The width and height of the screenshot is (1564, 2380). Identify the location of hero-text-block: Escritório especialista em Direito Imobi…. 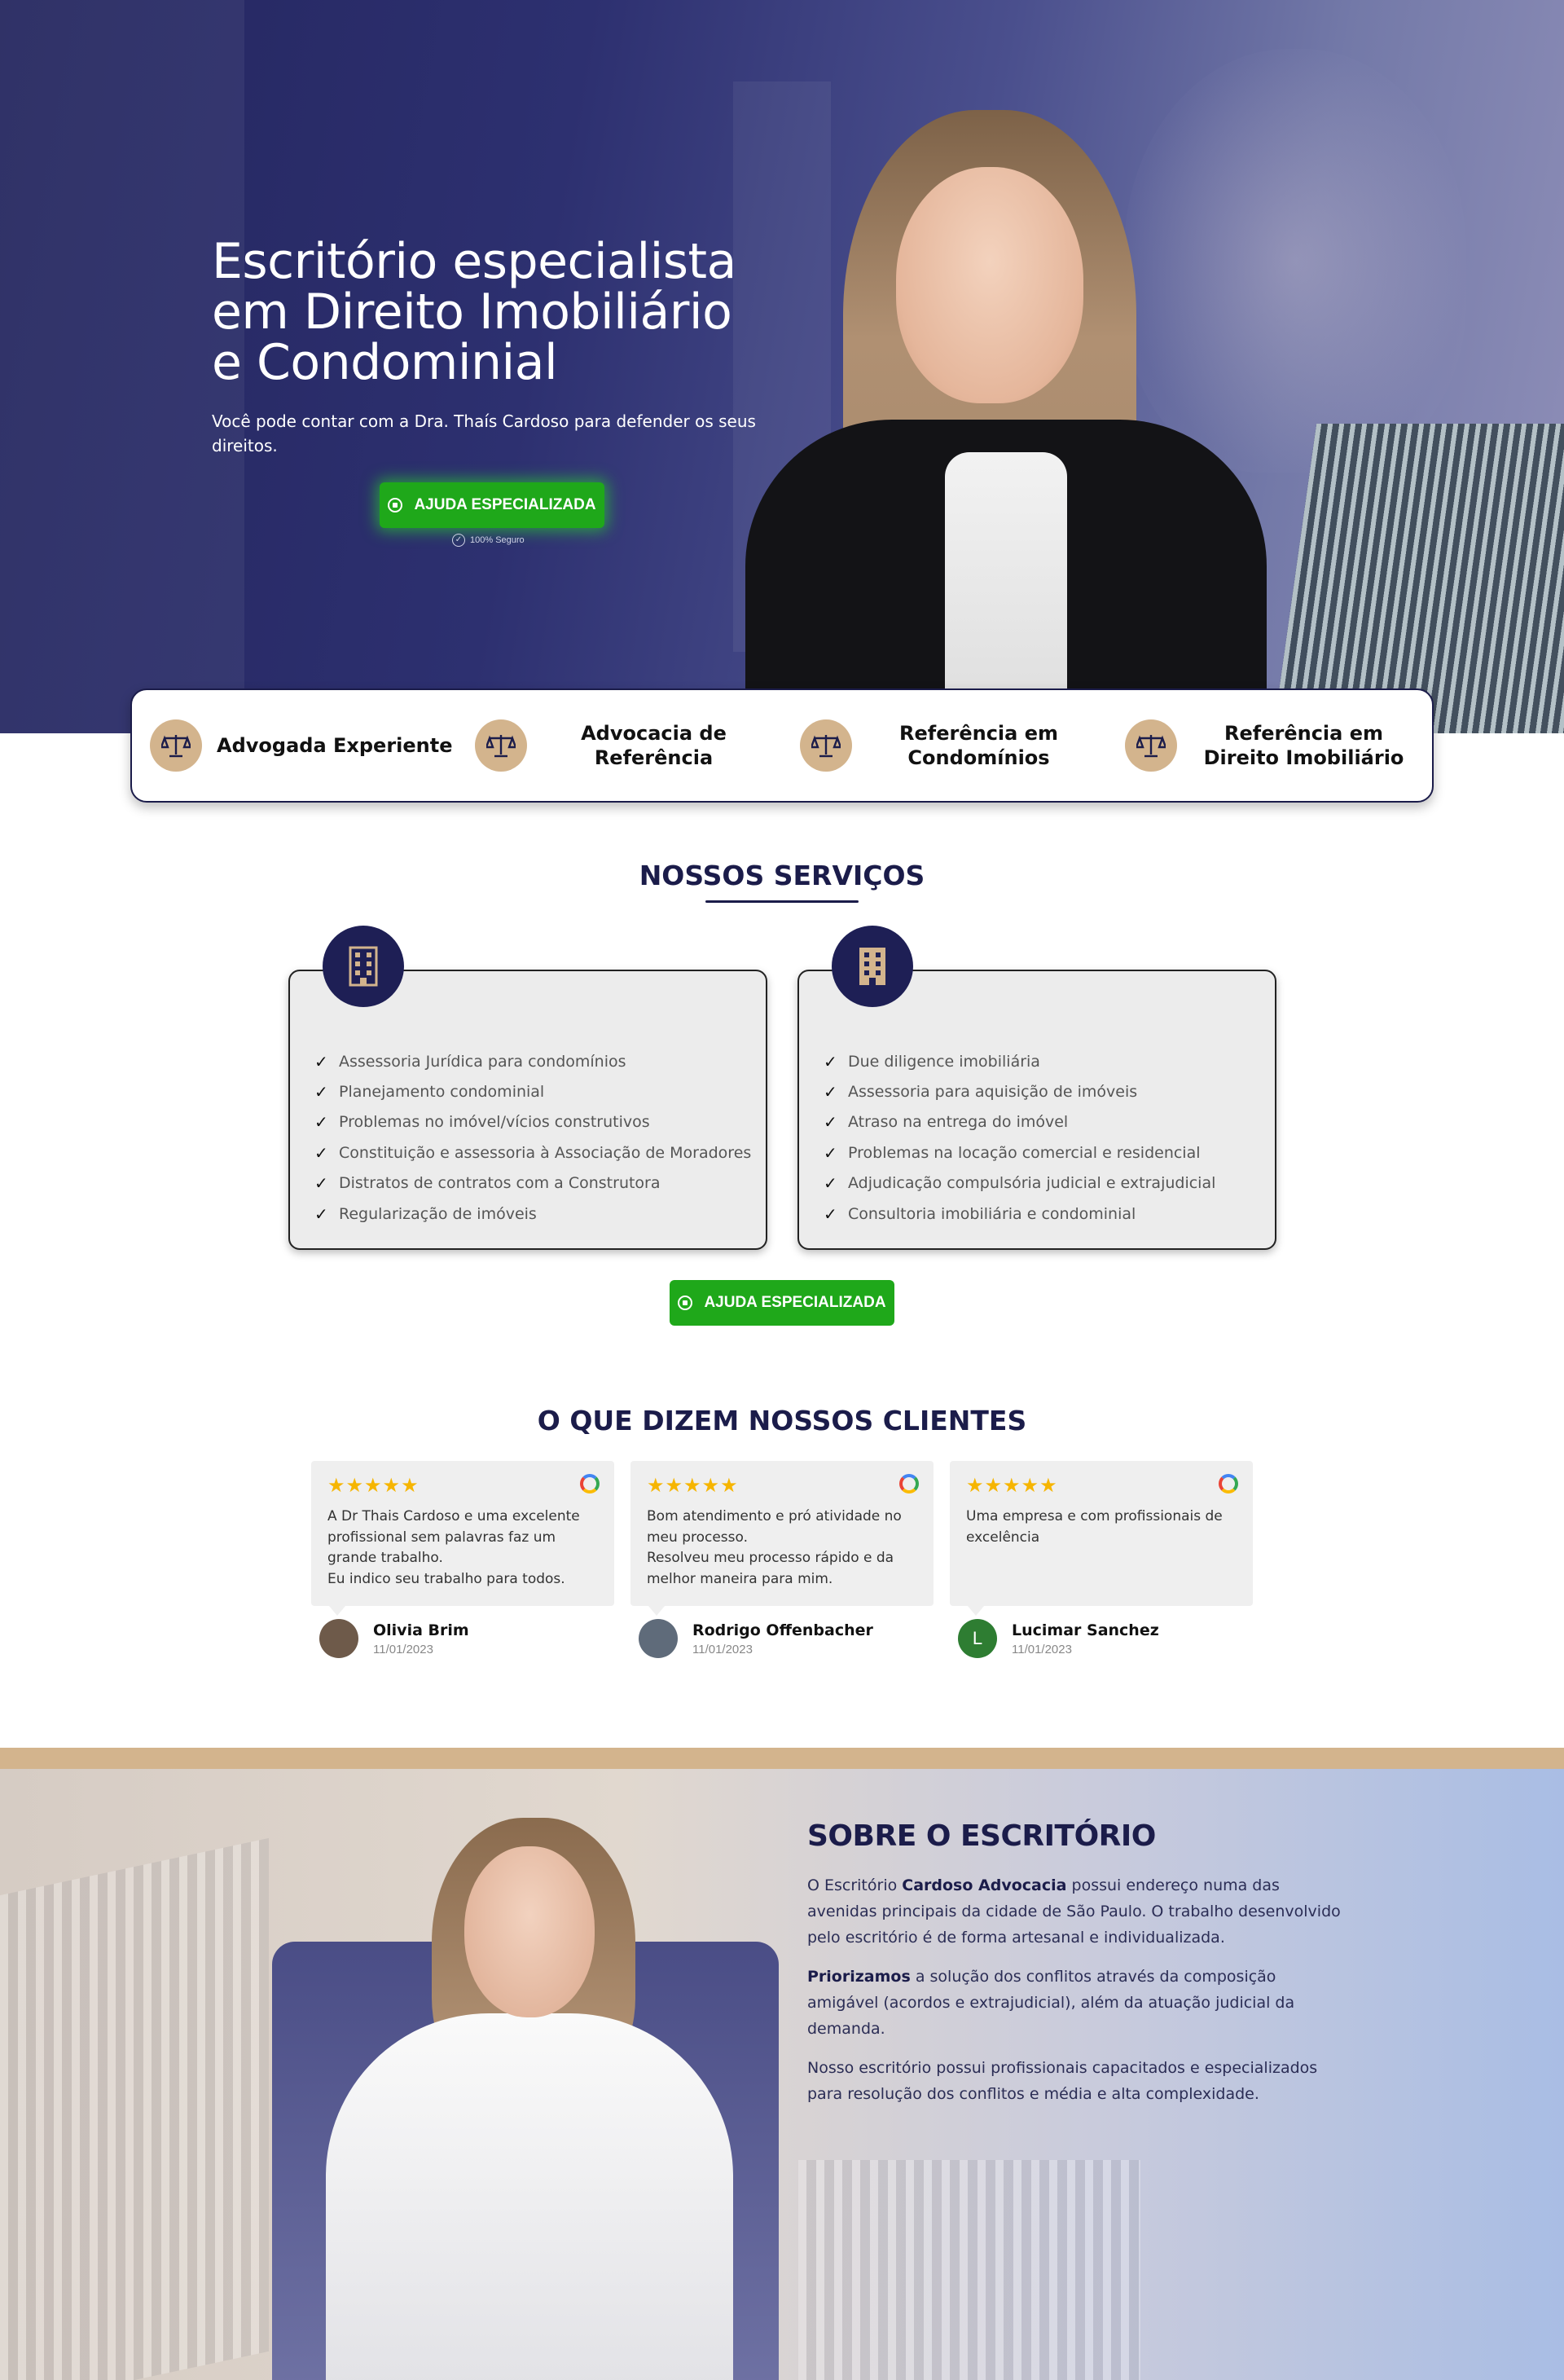
(497, 347).